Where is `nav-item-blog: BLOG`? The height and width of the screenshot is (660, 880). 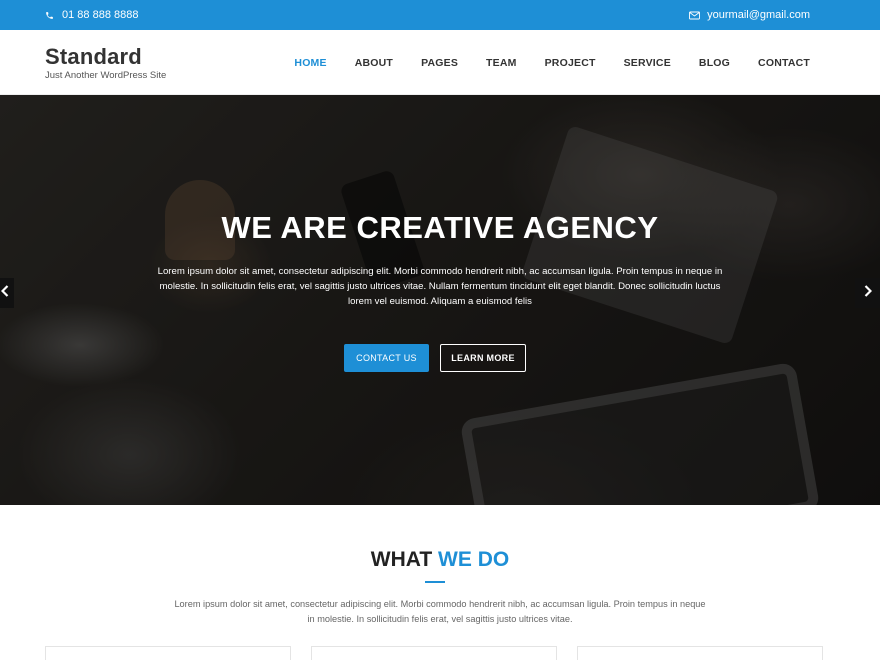
nav-item-blog: BLOG is located at coordinates (714, 63).